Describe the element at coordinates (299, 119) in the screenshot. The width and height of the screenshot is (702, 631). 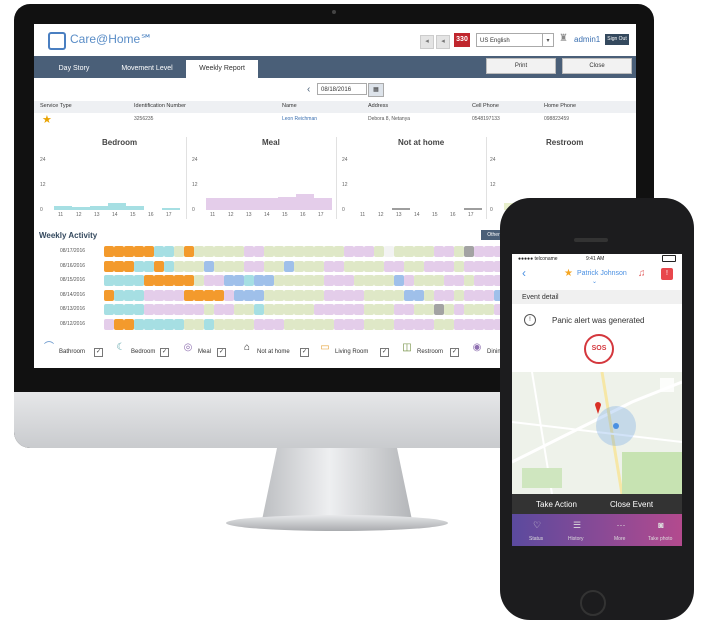
I see `cell-name: Leon Reichman` at that location.